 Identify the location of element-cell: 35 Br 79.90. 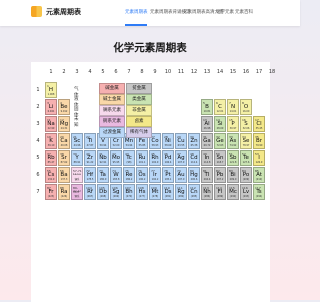
(259, 141).